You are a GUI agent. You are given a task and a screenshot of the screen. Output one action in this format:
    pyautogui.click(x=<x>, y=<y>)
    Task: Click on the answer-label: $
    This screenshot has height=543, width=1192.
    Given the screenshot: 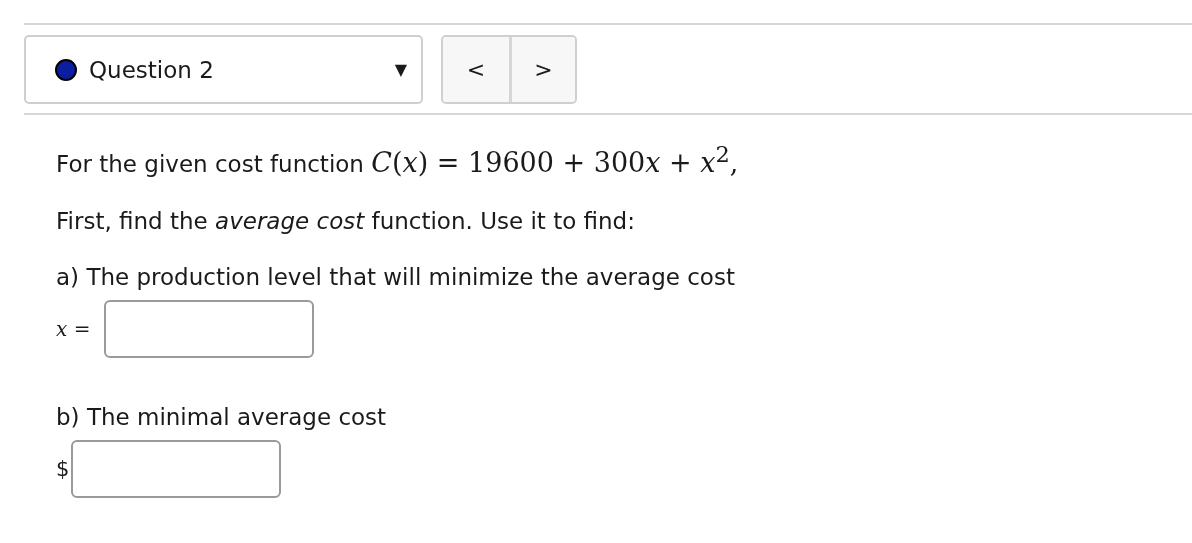 What is the action you would take?
    pyautogui.click(x=63, y=469)
    